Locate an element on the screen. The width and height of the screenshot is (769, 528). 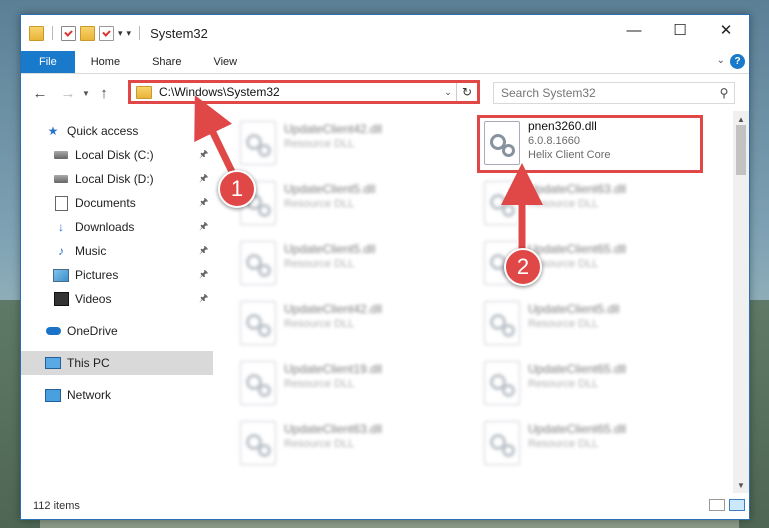
onedrive-icon is located at coordinates (53, 331).